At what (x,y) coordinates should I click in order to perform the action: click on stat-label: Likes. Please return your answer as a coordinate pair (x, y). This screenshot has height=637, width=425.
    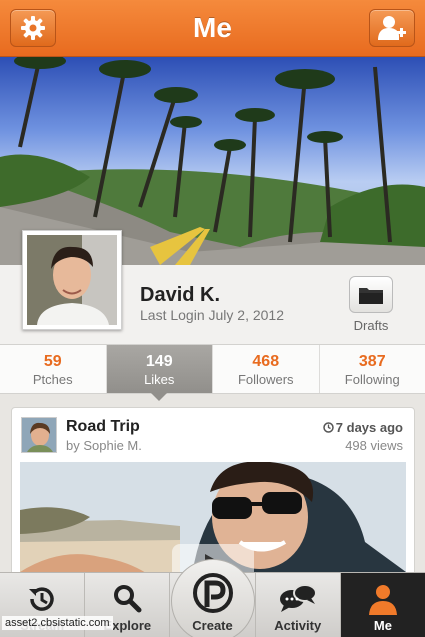
    Looking at the image, I should click on (159, 379).